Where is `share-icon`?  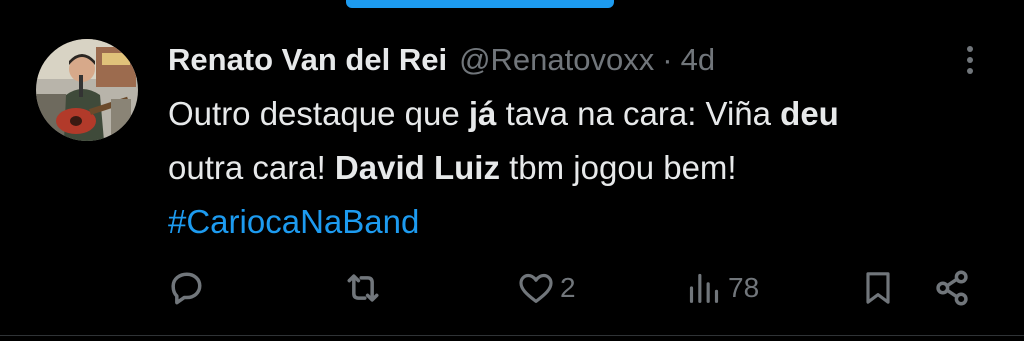
share-icon is located at coordinates (952, 288).